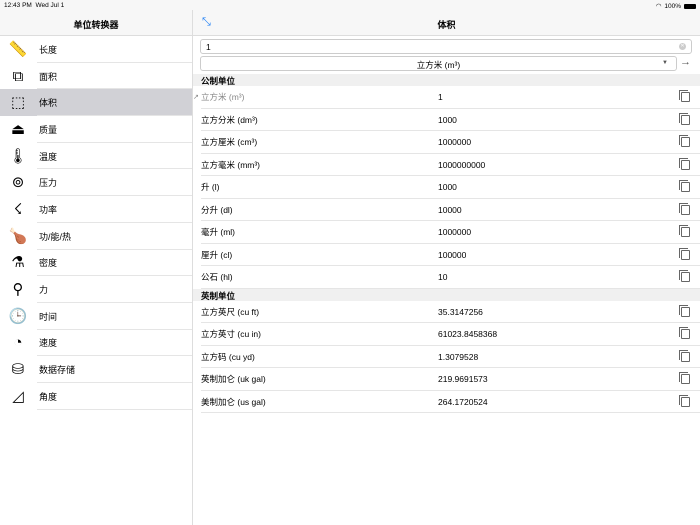 This screenshot has height=525, width=700. Describe the element at coordinates (458, 356) in the screenshot. I see `unit-value: 1.3079528` at that location.